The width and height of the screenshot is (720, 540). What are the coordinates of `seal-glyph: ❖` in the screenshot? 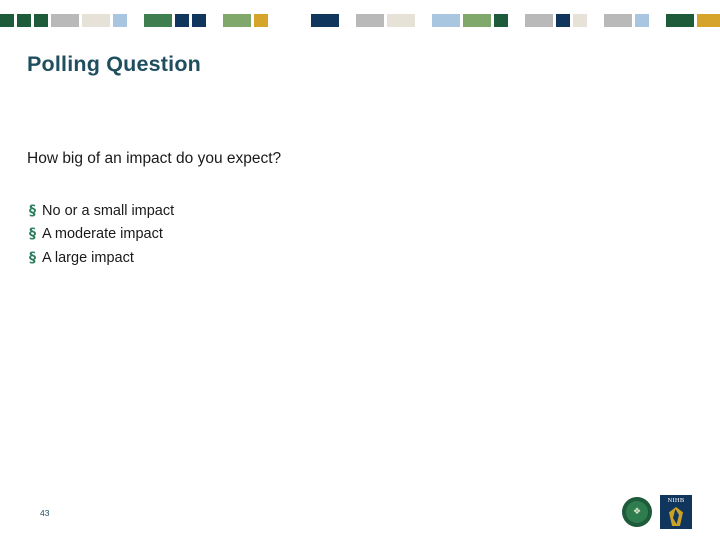 It's located at (637, 512).